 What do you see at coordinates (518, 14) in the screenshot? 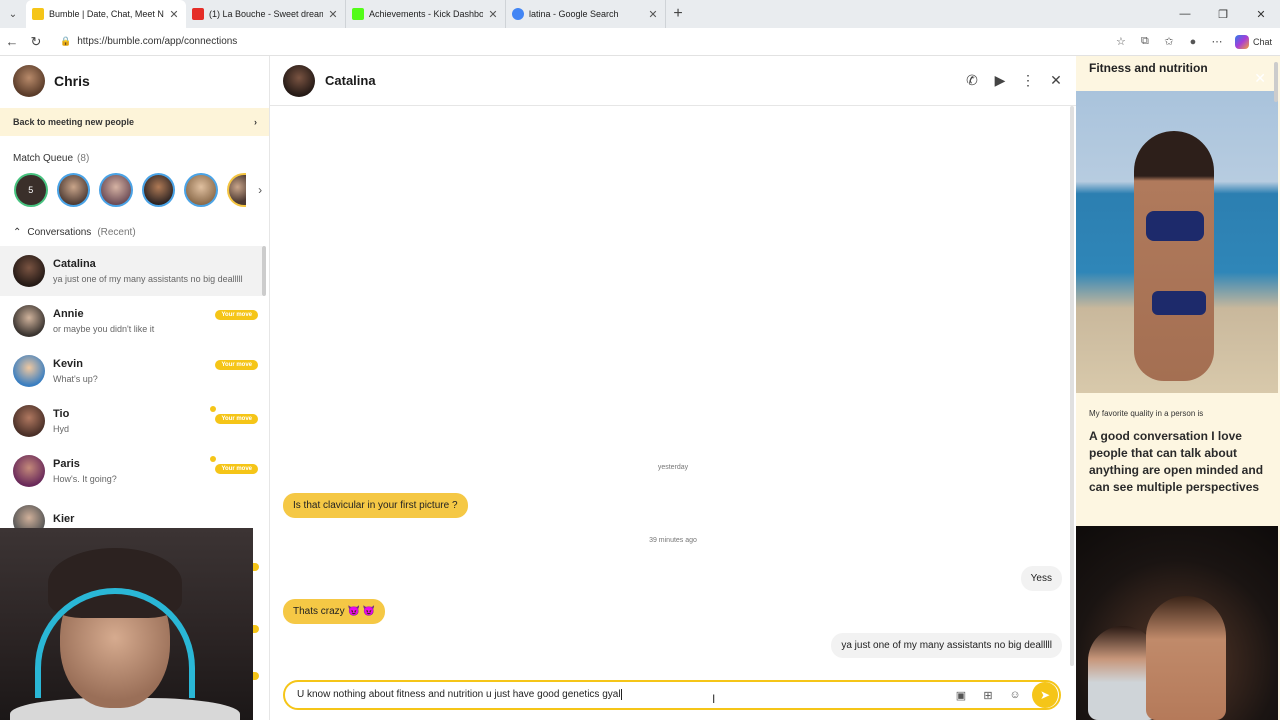
I see `google-favicon-icon` at bounding box center [518, 14].